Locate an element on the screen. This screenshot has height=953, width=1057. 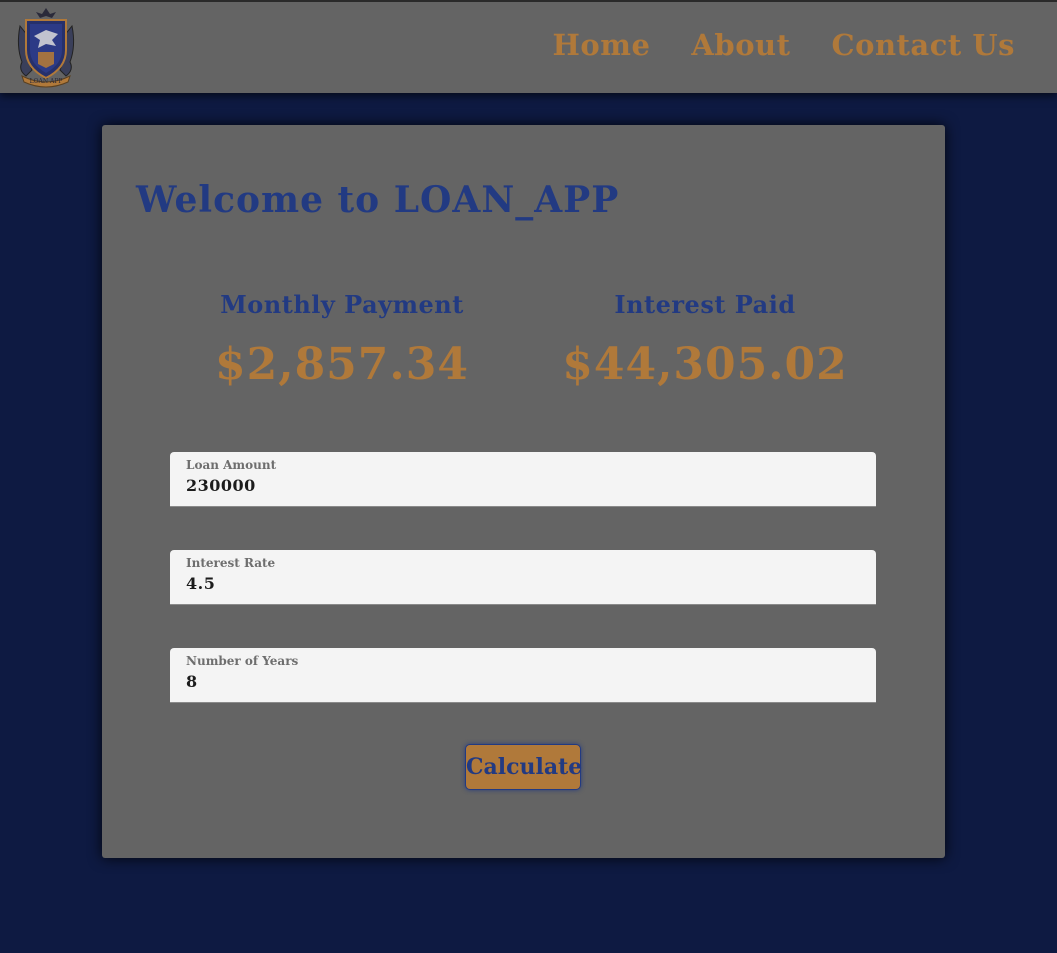
nav-about-link: About is located at coordinates (740, 45).